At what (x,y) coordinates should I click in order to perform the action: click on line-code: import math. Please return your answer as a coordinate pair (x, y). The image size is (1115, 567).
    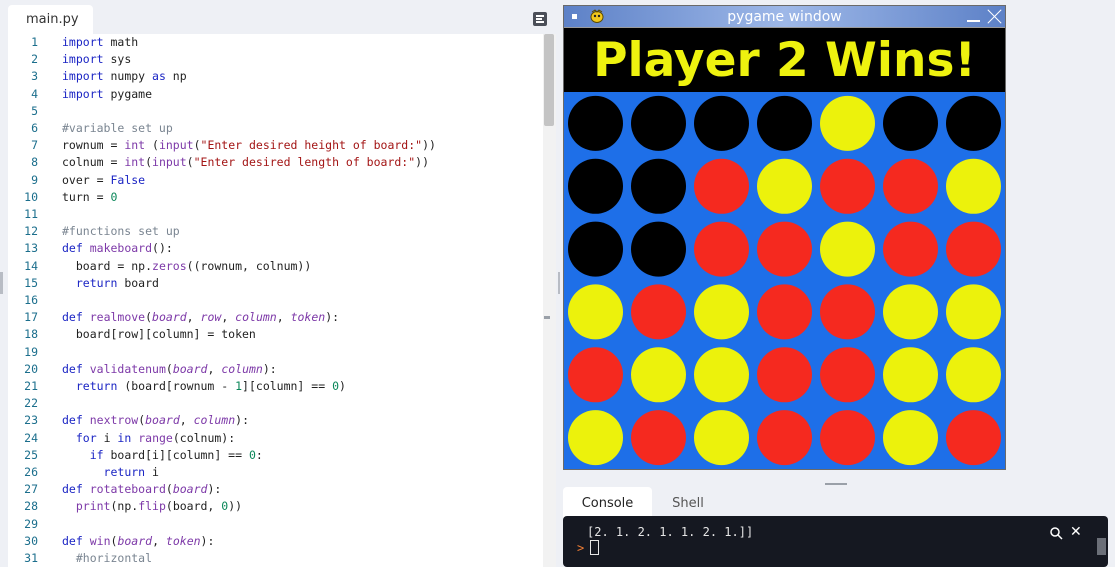
    Looking at the image, I should click on (100, 42).